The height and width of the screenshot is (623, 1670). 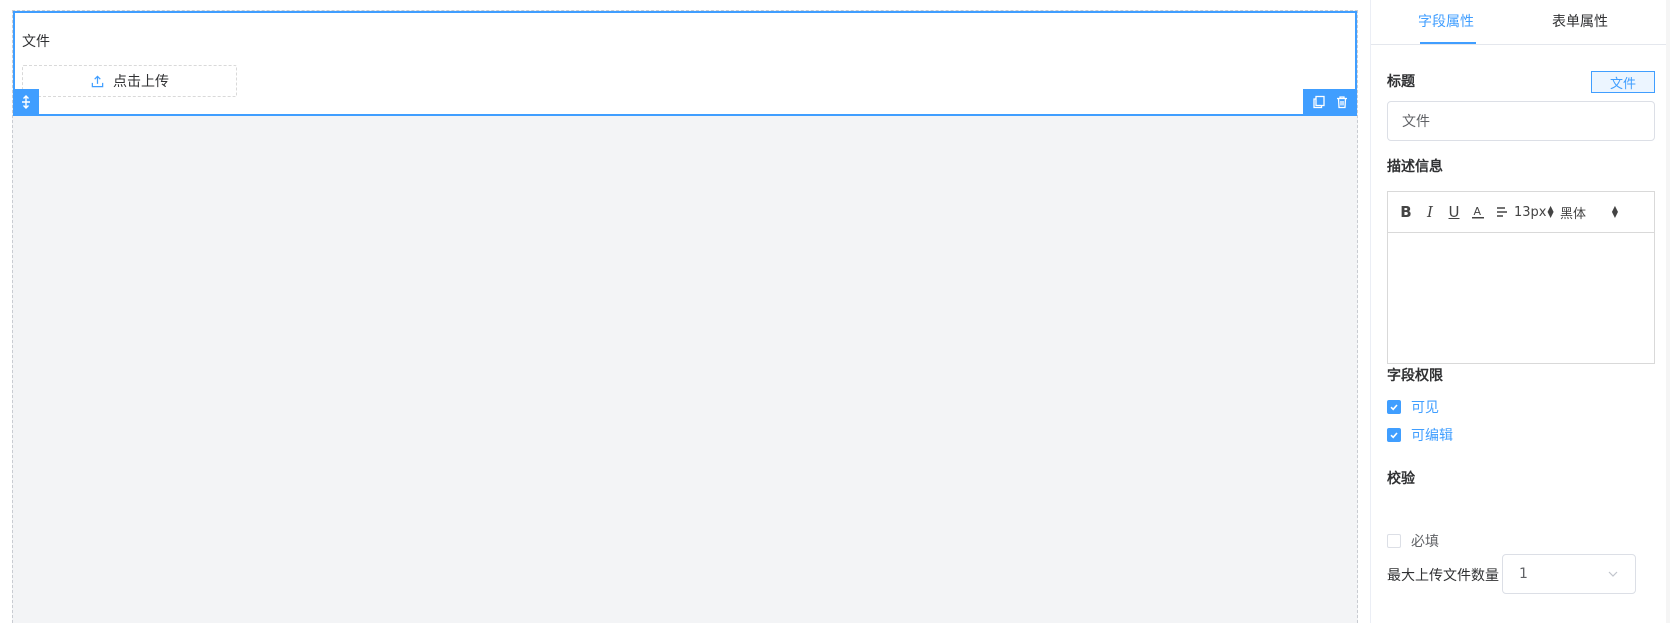 I want to click on svg-text: A, so click(x=1478, y=211).